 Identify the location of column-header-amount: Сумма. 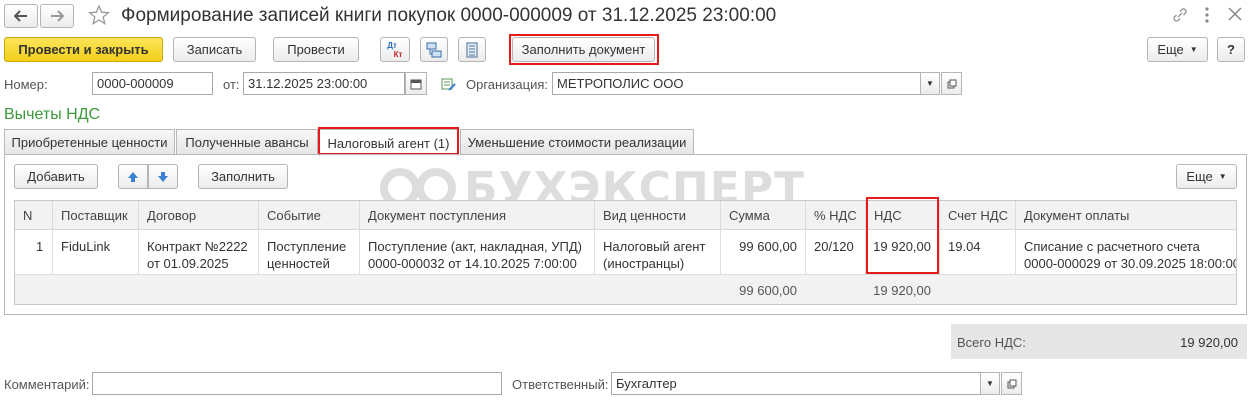
(763, 215).